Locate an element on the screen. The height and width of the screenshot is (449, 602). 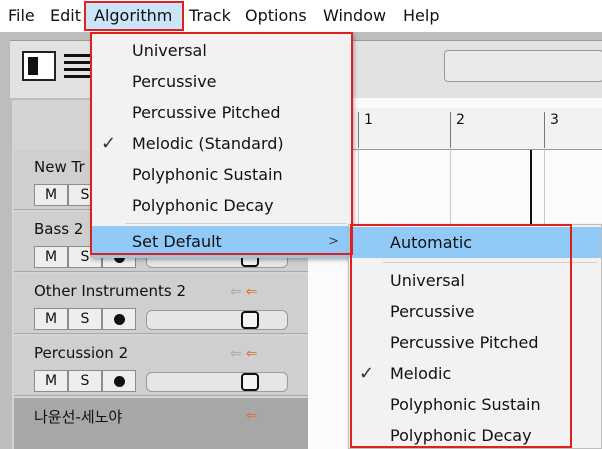
menu-edit: Edit is located at coordinates (65, 16).